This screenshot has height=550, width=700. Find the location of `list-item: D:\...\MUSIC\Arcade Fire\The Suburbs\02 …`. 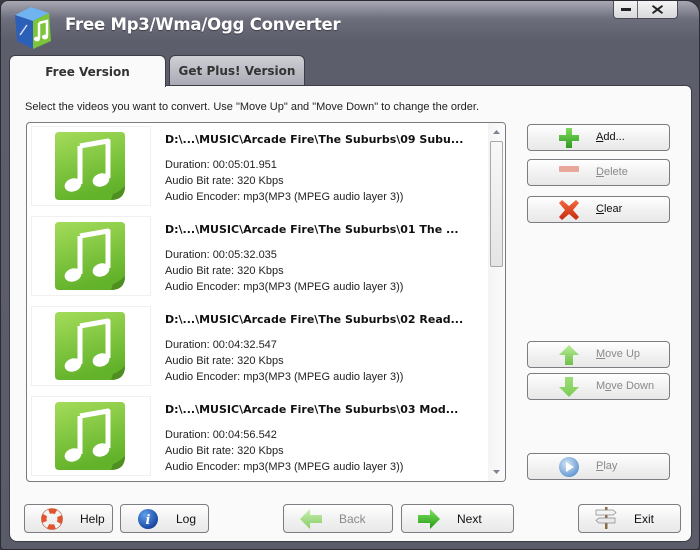

list-item: D:\...\MUSIC\Arcade Fire\The Suburbs\02 … is located at coordinates (257, 348).